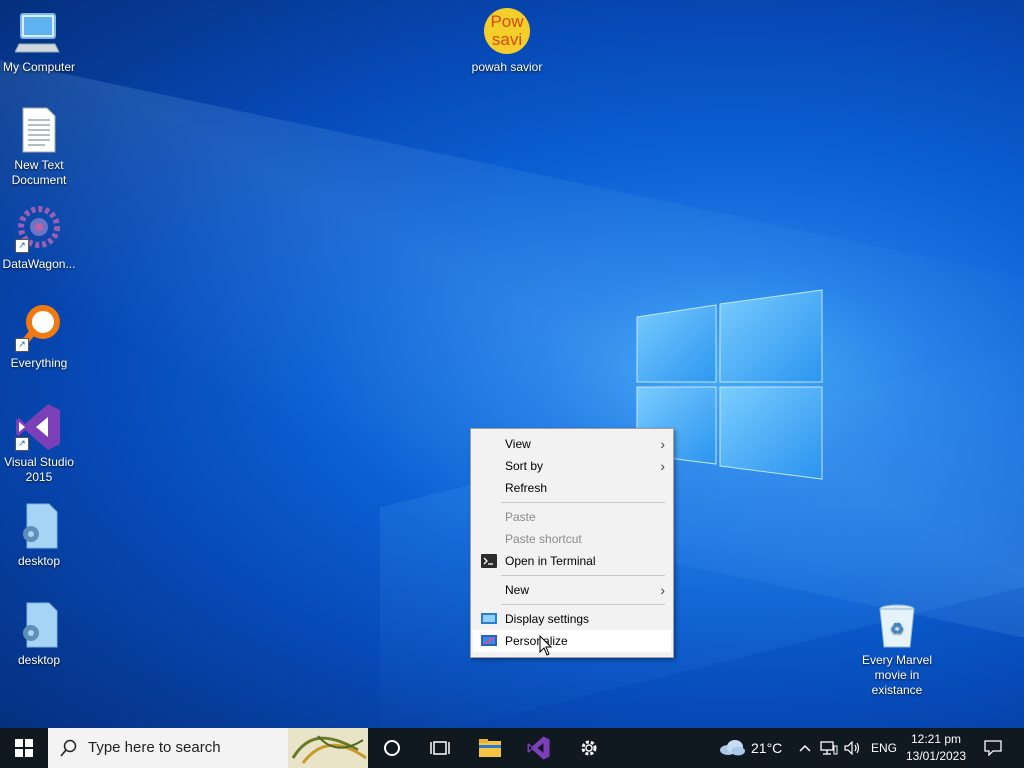 This screenshot has height=768, width=1024. I want to click on chevron-up-icon, so click(805, 748).